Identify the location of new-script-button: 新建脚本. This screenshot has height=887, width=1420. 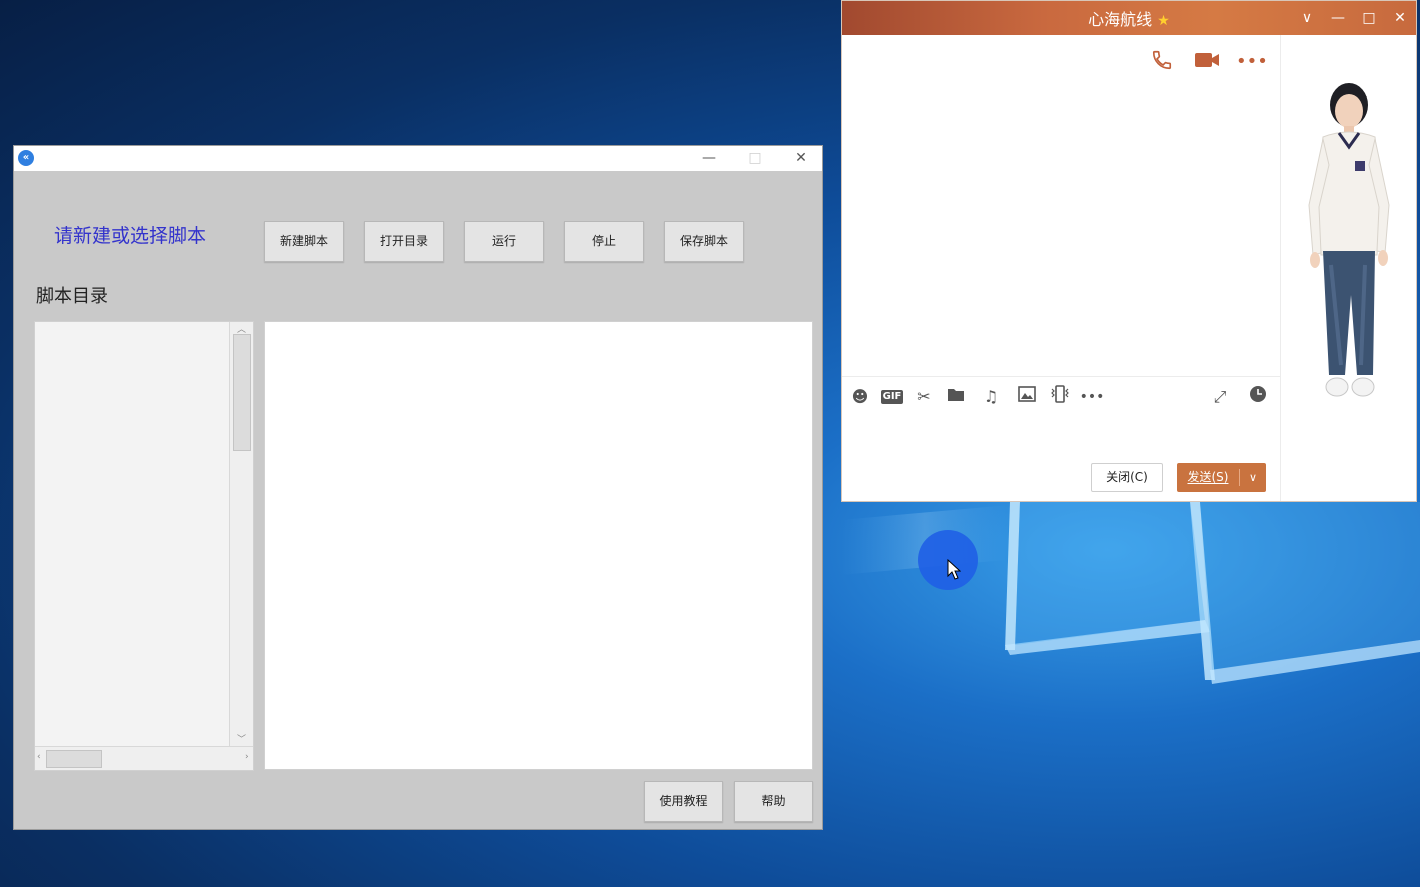
(304, 241).